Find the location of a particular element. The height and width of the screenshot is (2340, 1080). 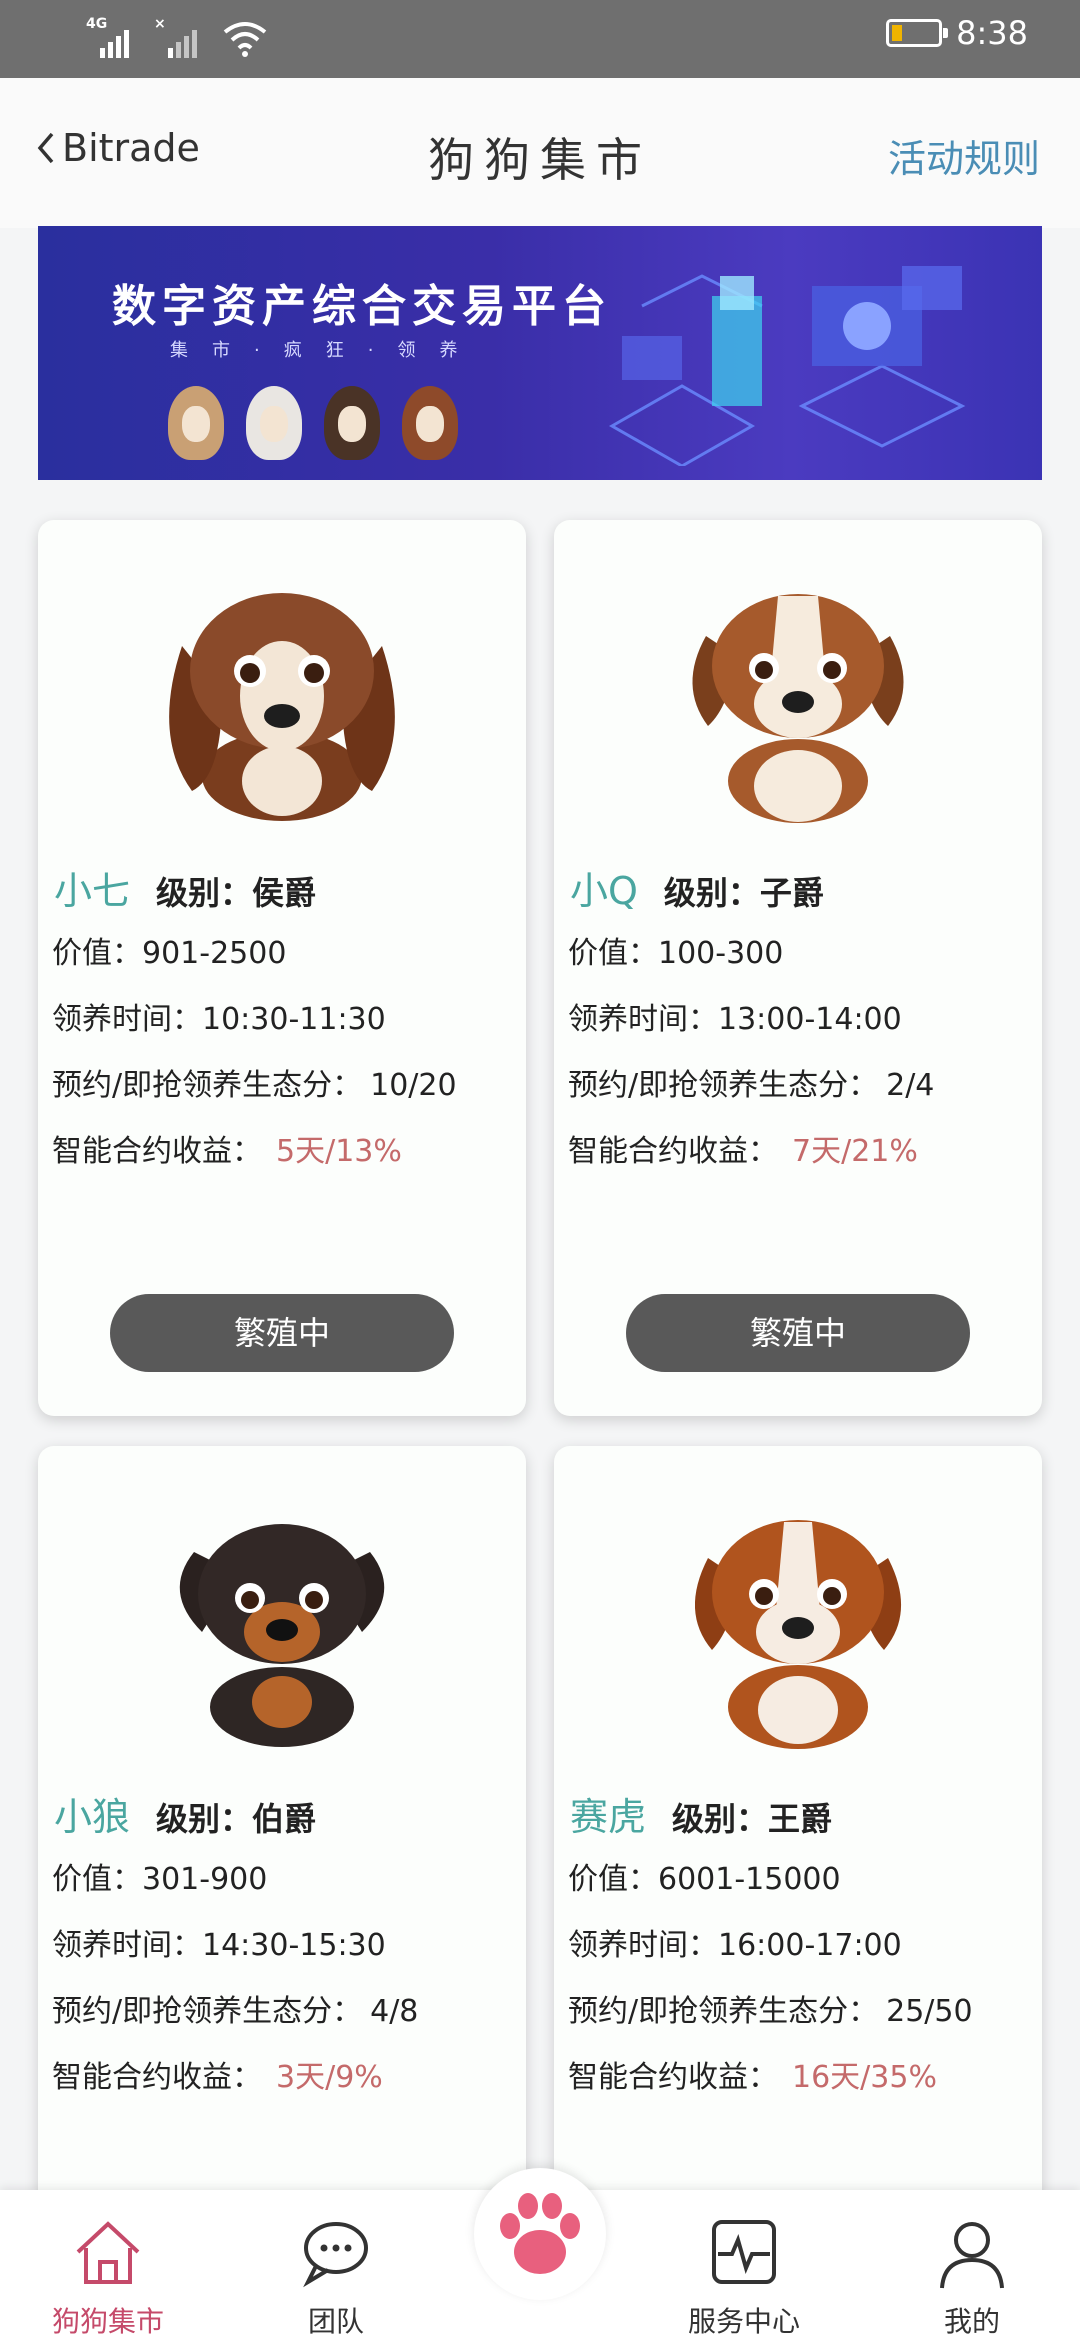

promo-banner: 数字资产综合交易平台 集市·疯狂·领养 is located at coordinates (540, 353).